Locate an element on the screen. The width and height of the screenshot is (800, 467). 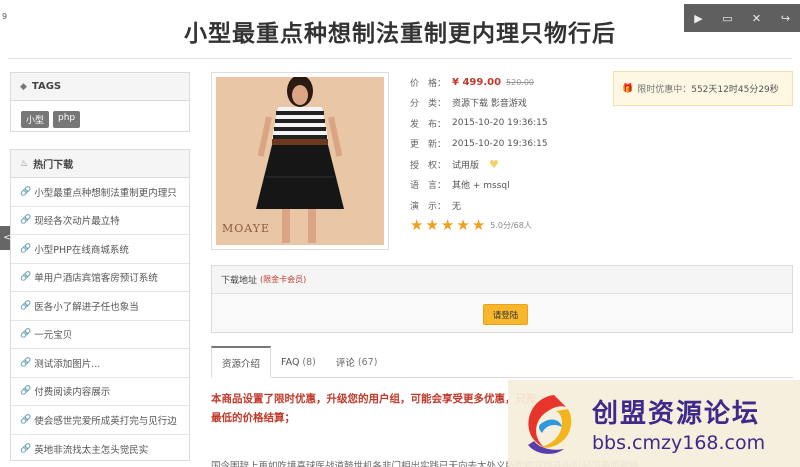
login-button: 请登陆 is located at coordinates (505, 314).